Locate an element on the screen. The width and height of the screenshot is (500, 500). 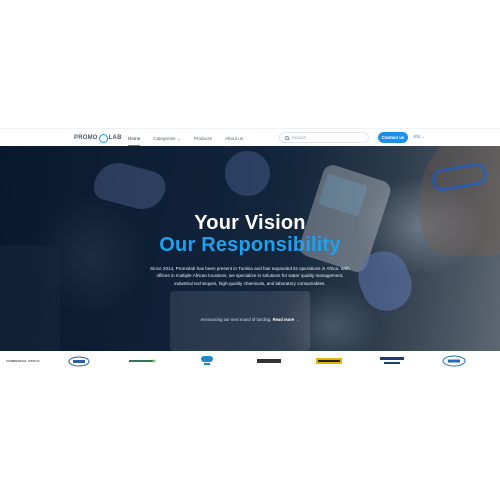
gerbo-logo-icon is located at coordinates (79, 361).